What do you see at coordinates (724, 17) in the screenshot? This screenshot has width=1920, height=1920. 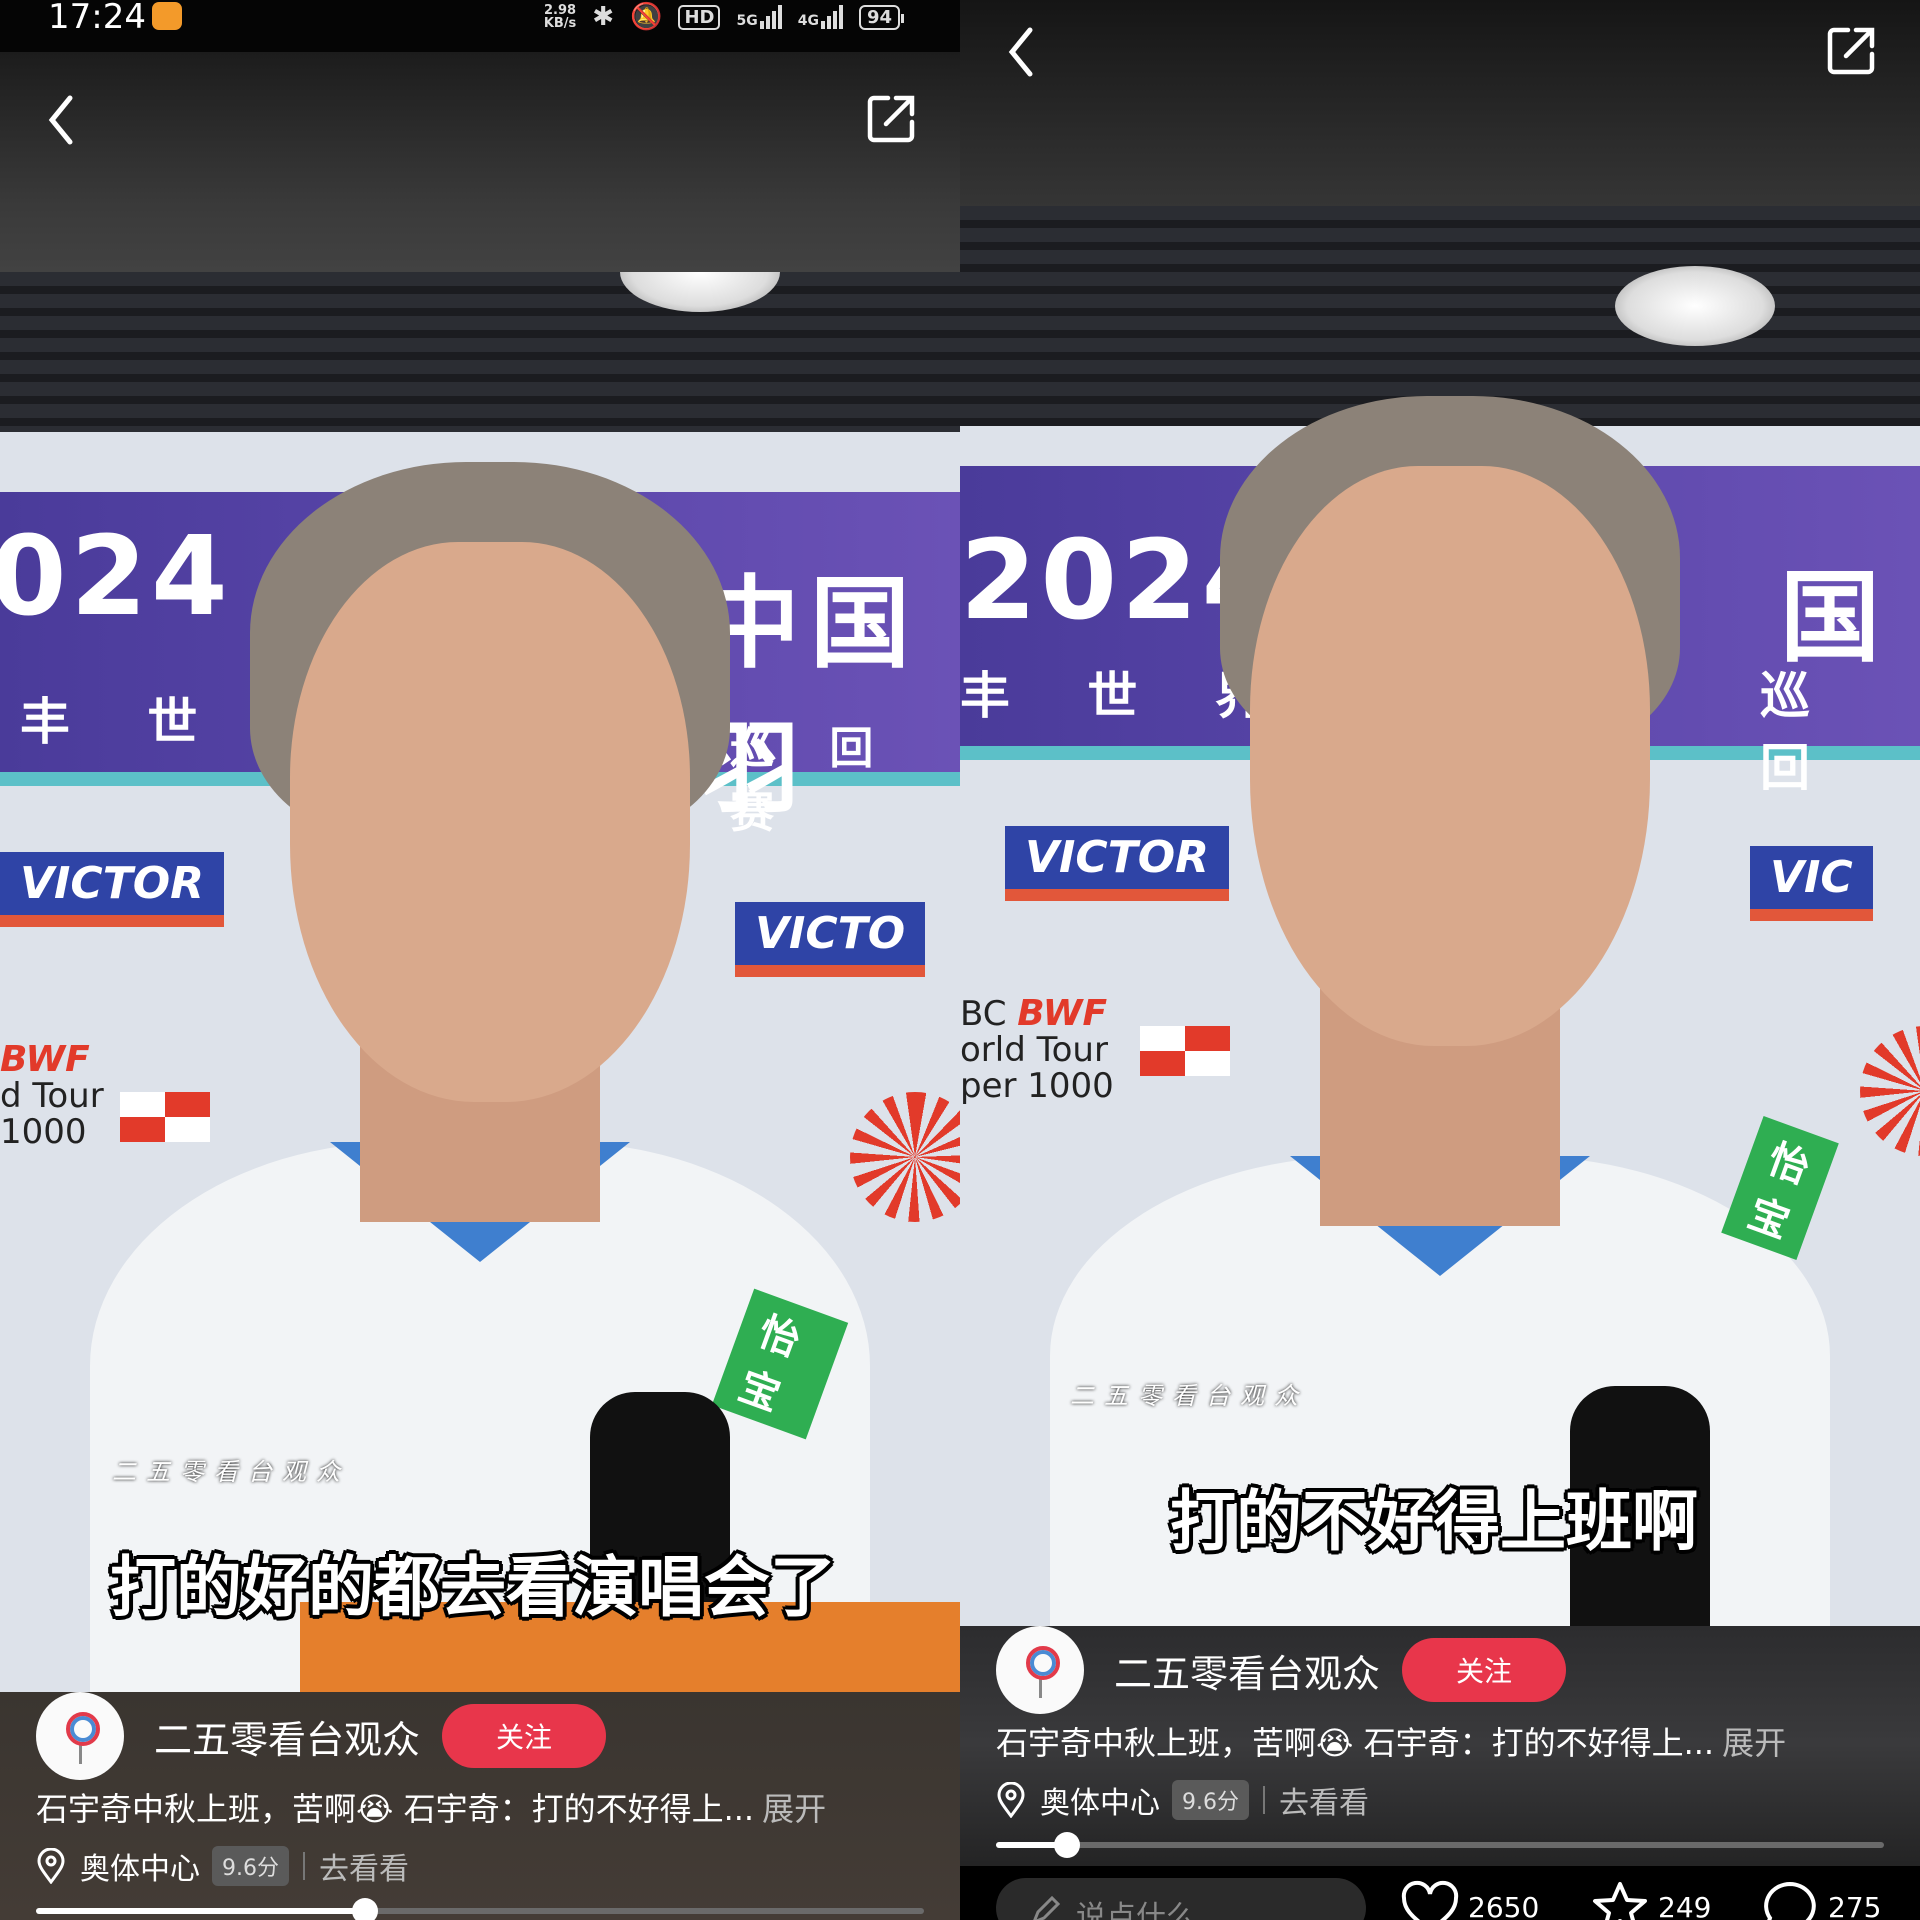 I see `status-icons: 2.98 KB/s ✱ 🔕 HD 5G 4G 94` at bounding box center [724, 17].